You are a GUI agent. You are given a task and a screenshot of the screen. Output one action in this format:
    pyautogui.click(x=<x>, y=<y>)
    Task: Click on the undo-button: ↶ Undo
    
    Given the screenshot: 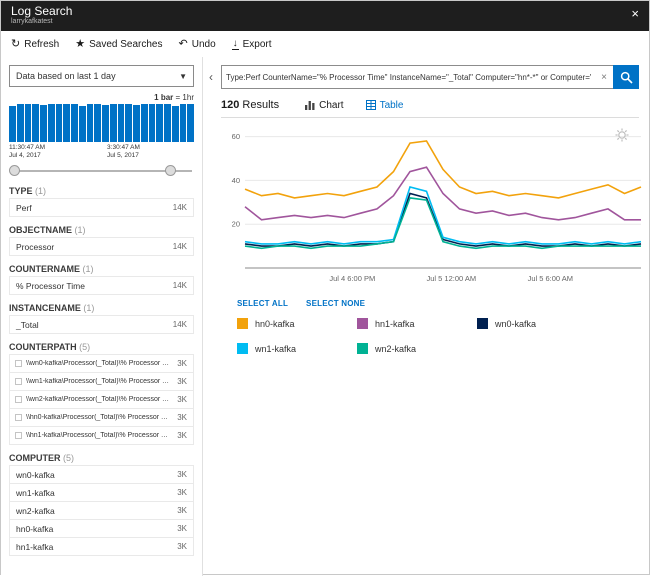 What is the action you would take?
    pyautogui.click(x=197, y=43)
    